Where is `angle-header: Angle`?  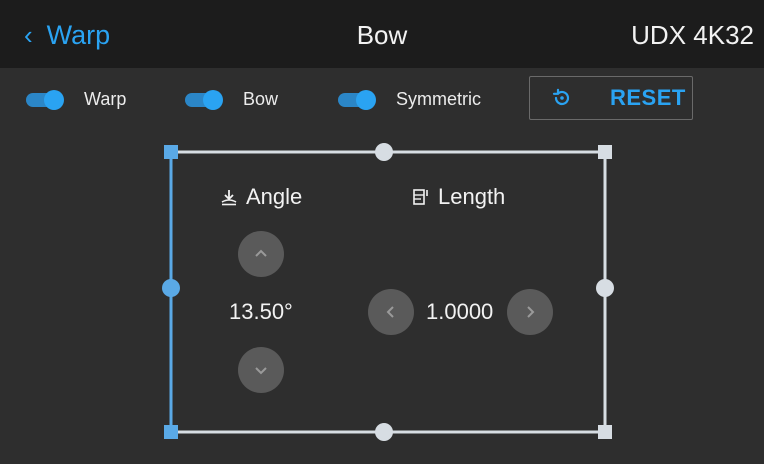
angle-header: Angle is located at coordinates (261, 197).